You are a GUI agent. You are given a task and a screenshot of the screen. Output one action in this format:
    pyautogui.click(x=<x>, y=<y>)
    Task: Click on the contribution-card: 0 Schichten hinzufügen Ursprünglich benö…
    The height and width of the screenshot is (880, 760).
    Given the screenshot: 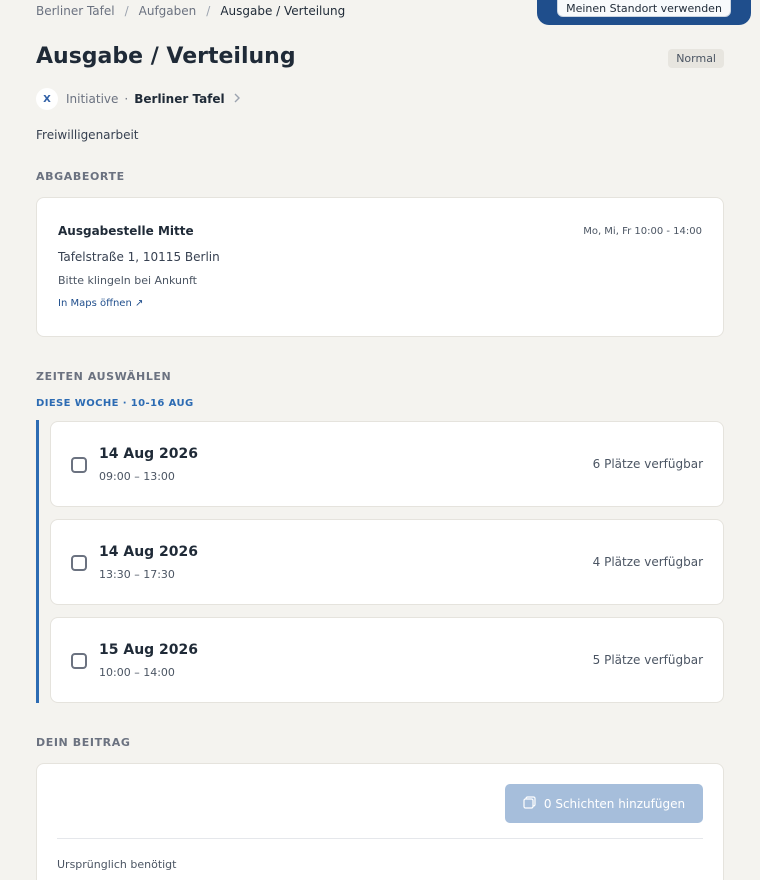 What is the action you would take?
    pyautogui.click(x=380, y=821)
    